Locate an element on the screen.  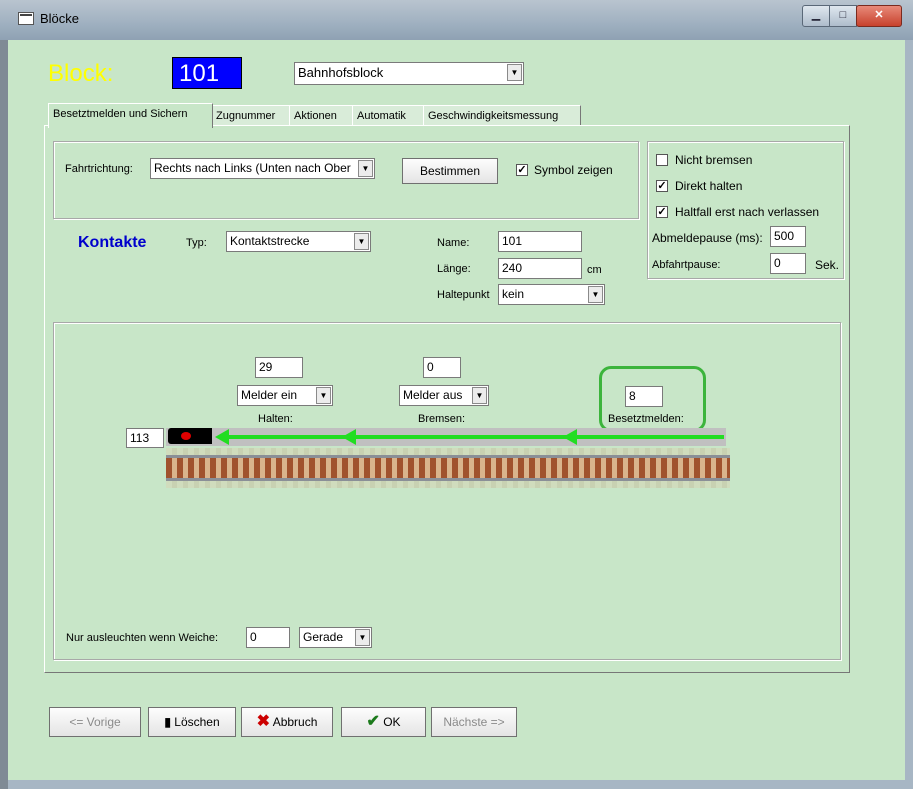
stop-point-label: Haltepunkt is located at coordinates (463, 295).